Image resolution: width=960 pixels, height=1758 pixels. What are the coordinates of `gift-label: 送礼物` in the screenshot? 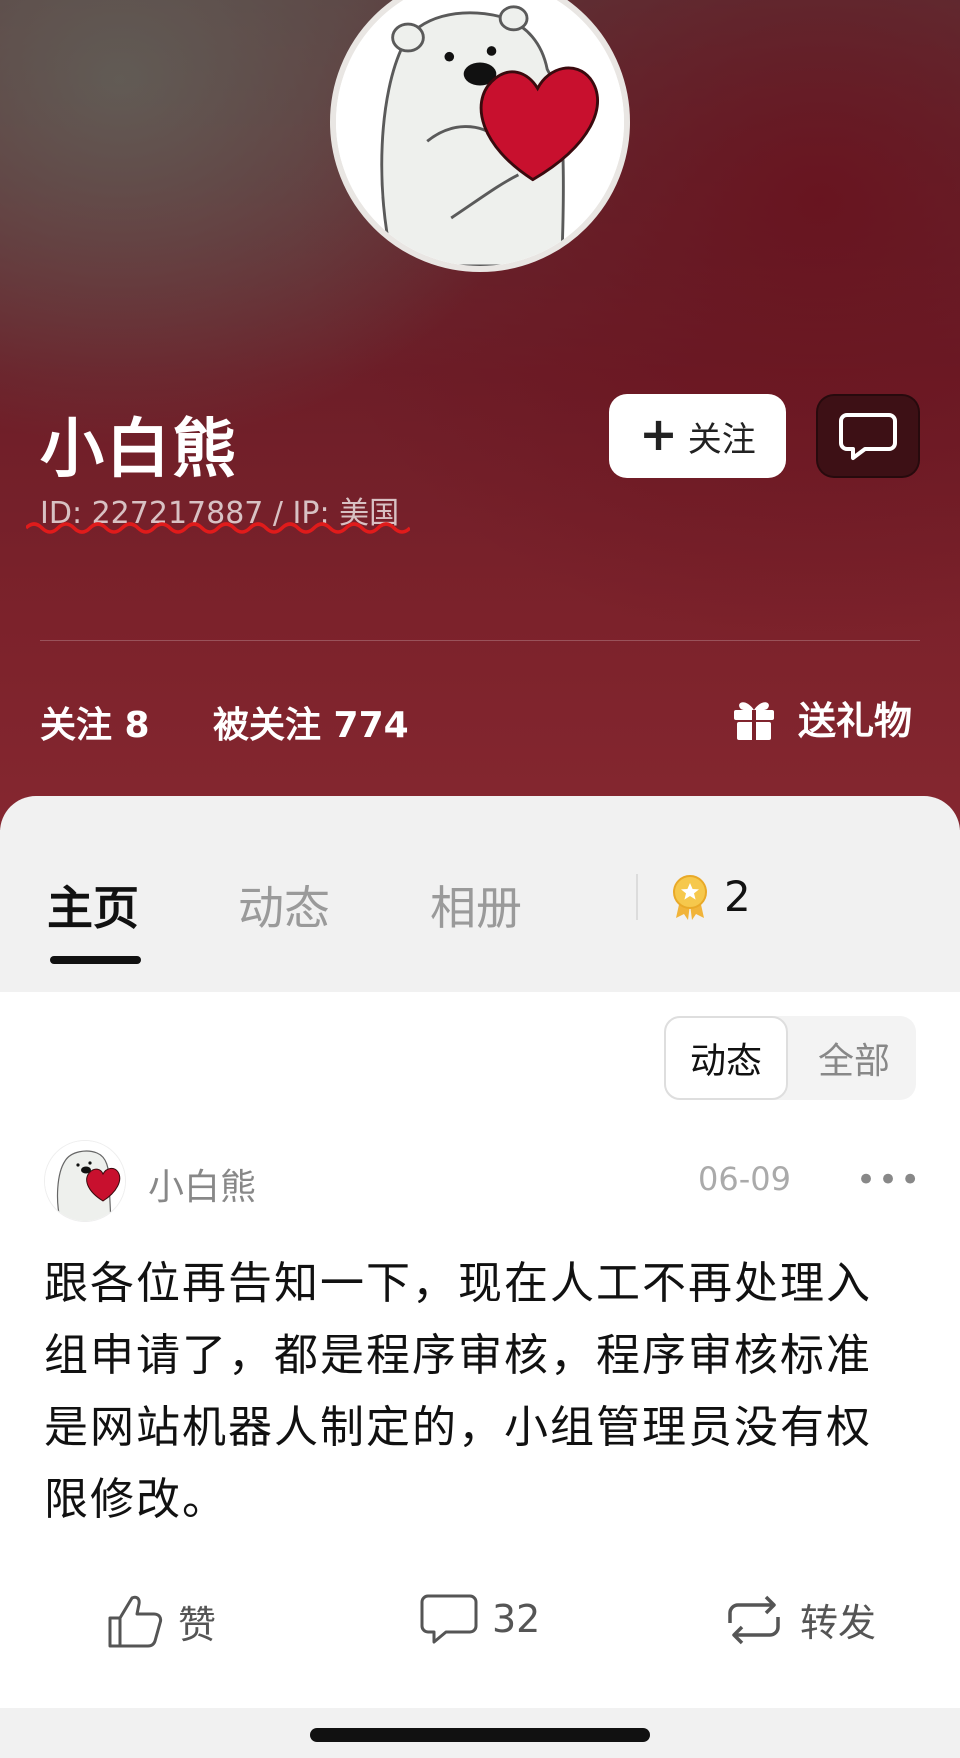 It's located at (855, 721).